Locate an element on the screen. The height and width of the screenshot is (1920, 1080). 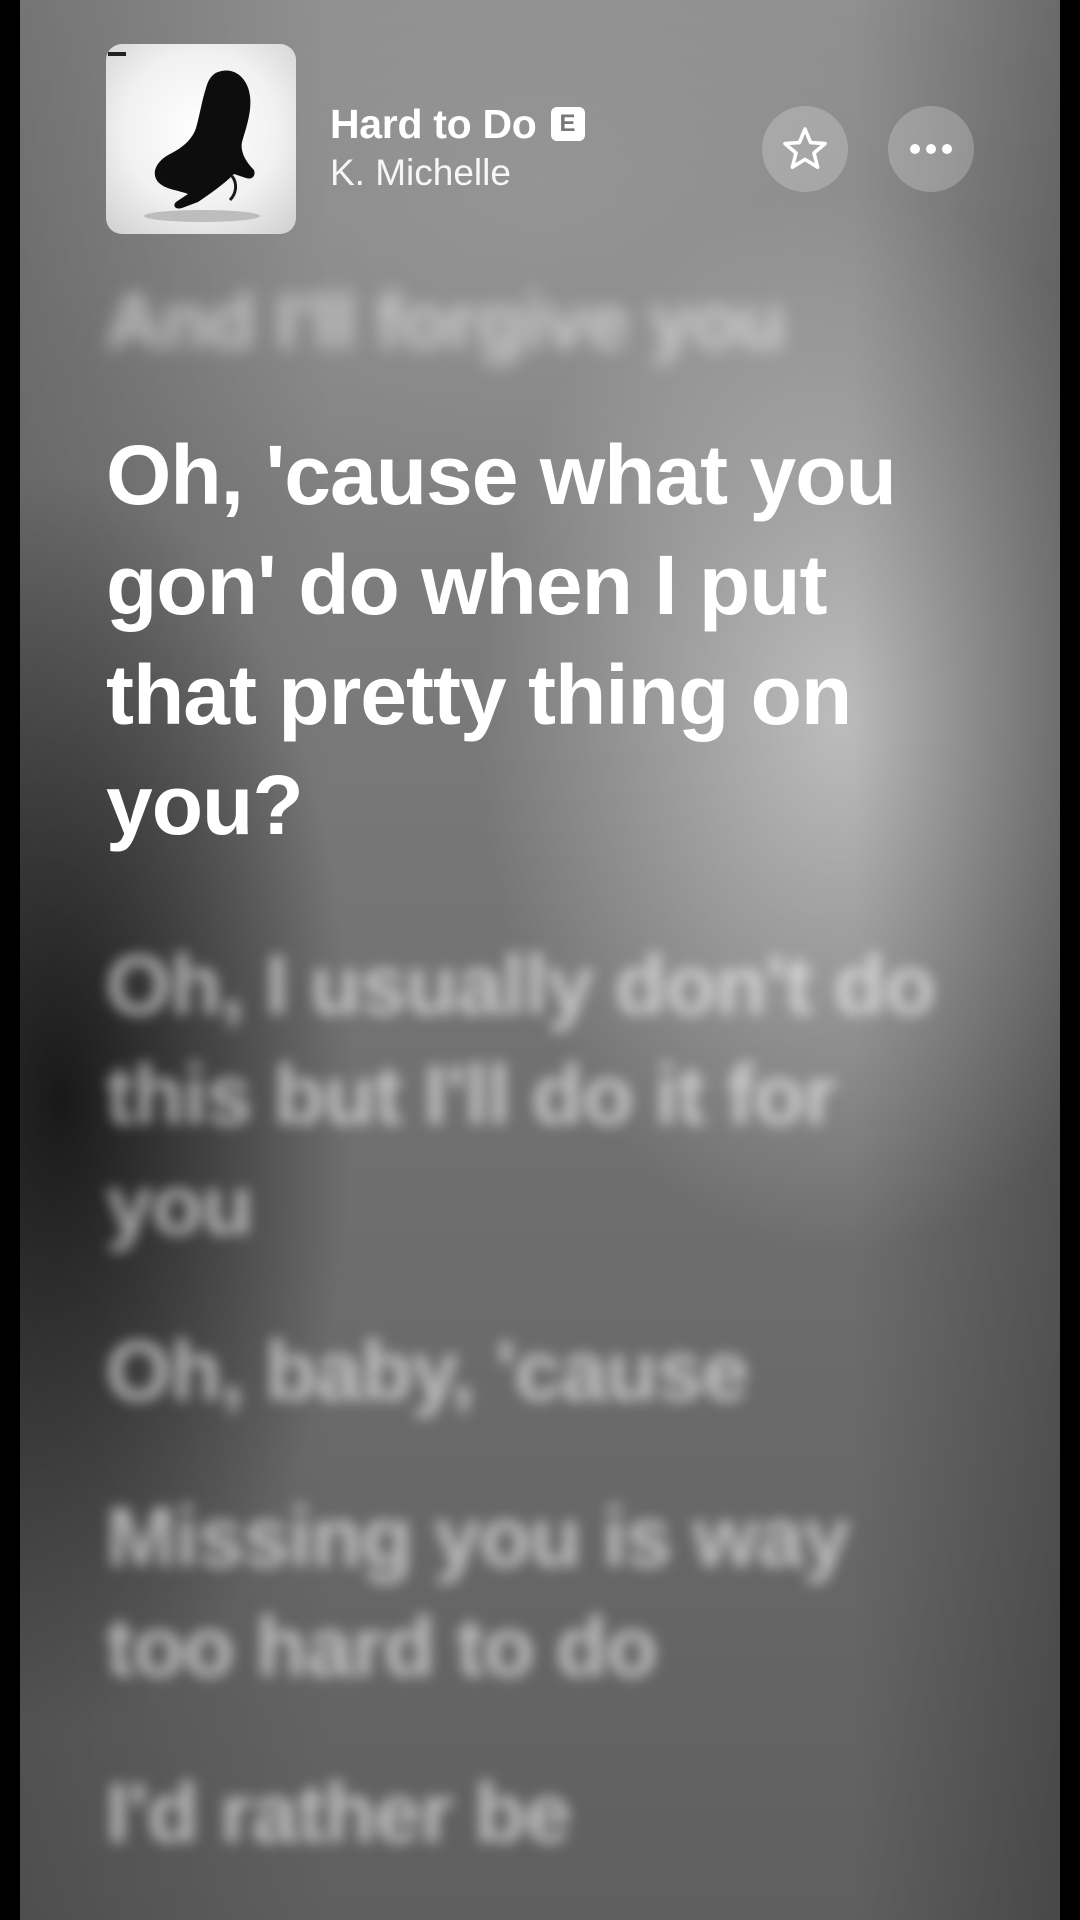
song-title: Hard to Do is located at coordinates (433, 124).